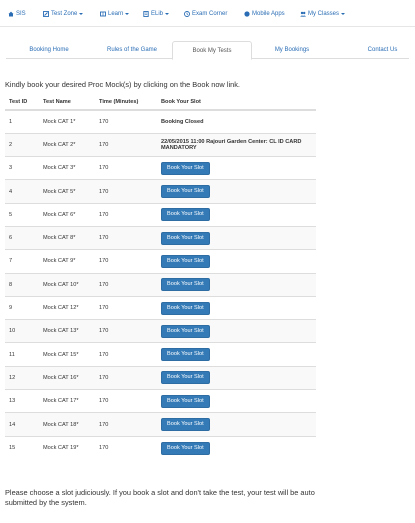  What do you see at coordinates (22, 121) in the screenshot?
I see `cell-test-id: 1` at bounding box center [22, 121].